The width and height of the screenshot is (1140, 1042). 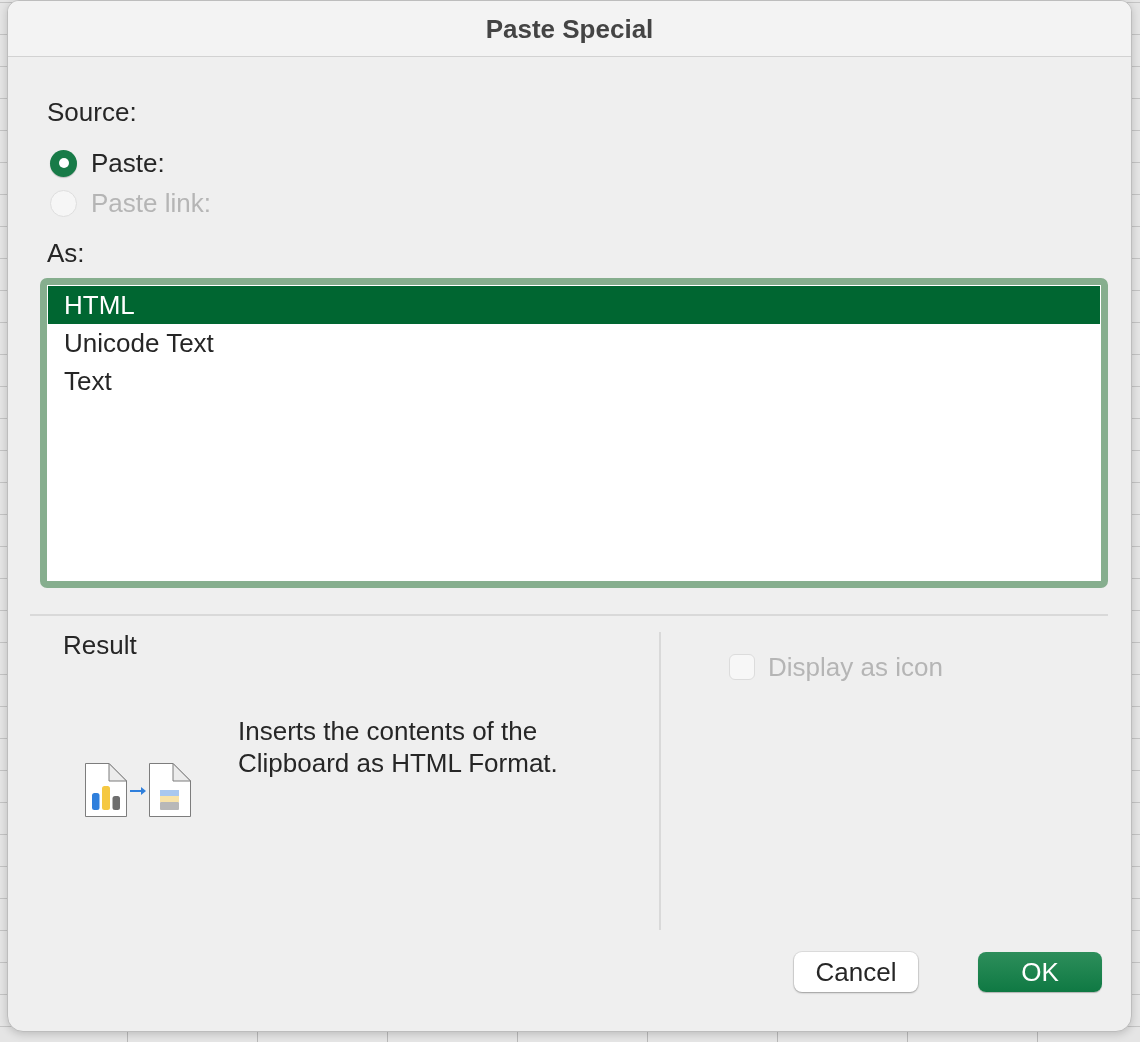 What do you see at coordinates (574, 381) in the screenshot?
I see `list-item: Text` at bounding box center [574, 381].